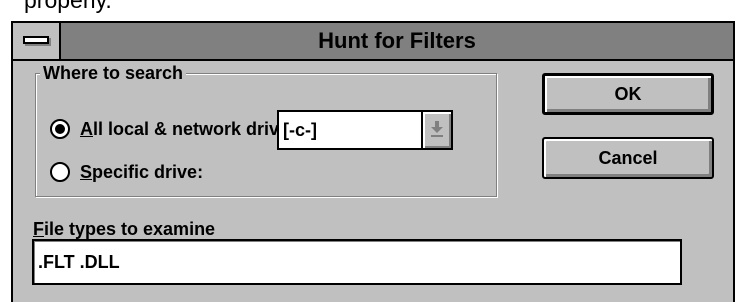 The height and width of the screenshot is (302, 746). What do you see at coordinates (357, 262) in the screenshot?
I see `file-types-input` at bounding box center [357, 262].